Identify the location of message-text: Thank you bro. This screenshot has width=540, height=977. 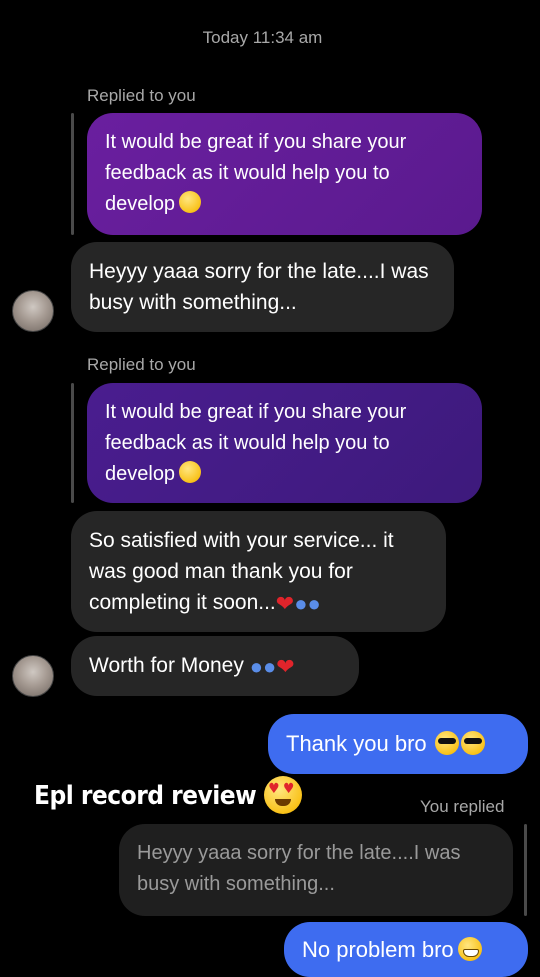
(356, 743).